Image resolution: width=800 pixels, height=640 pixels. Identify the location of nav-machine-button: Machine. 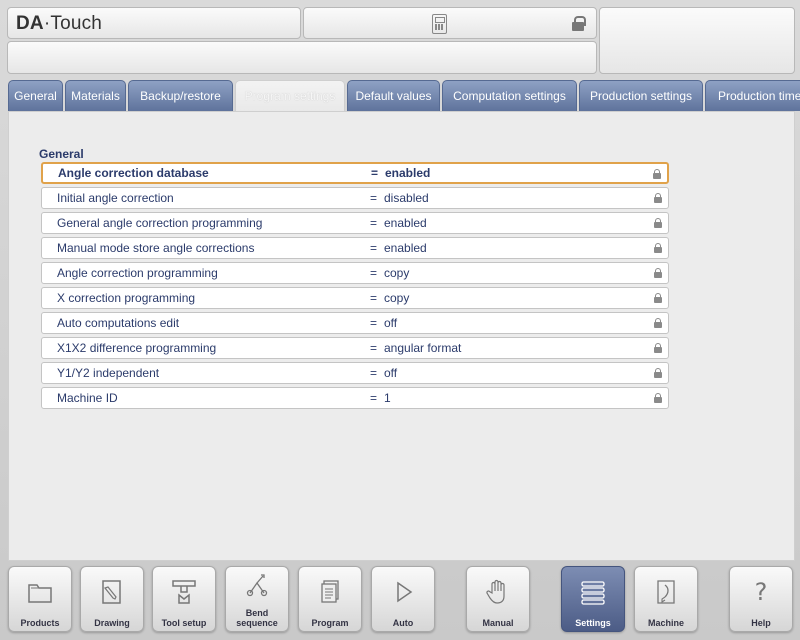
(666, 599).